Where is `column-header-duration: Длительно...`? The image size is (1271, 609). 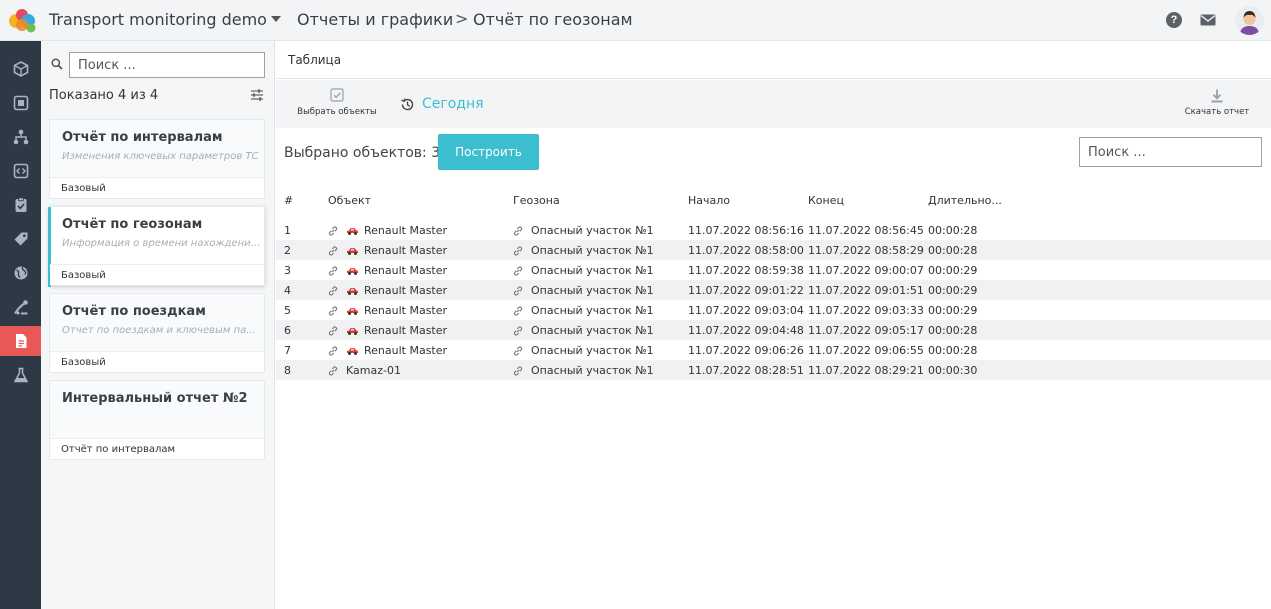 column-header-duration: Длительно... is located at coordinates (965, 200).